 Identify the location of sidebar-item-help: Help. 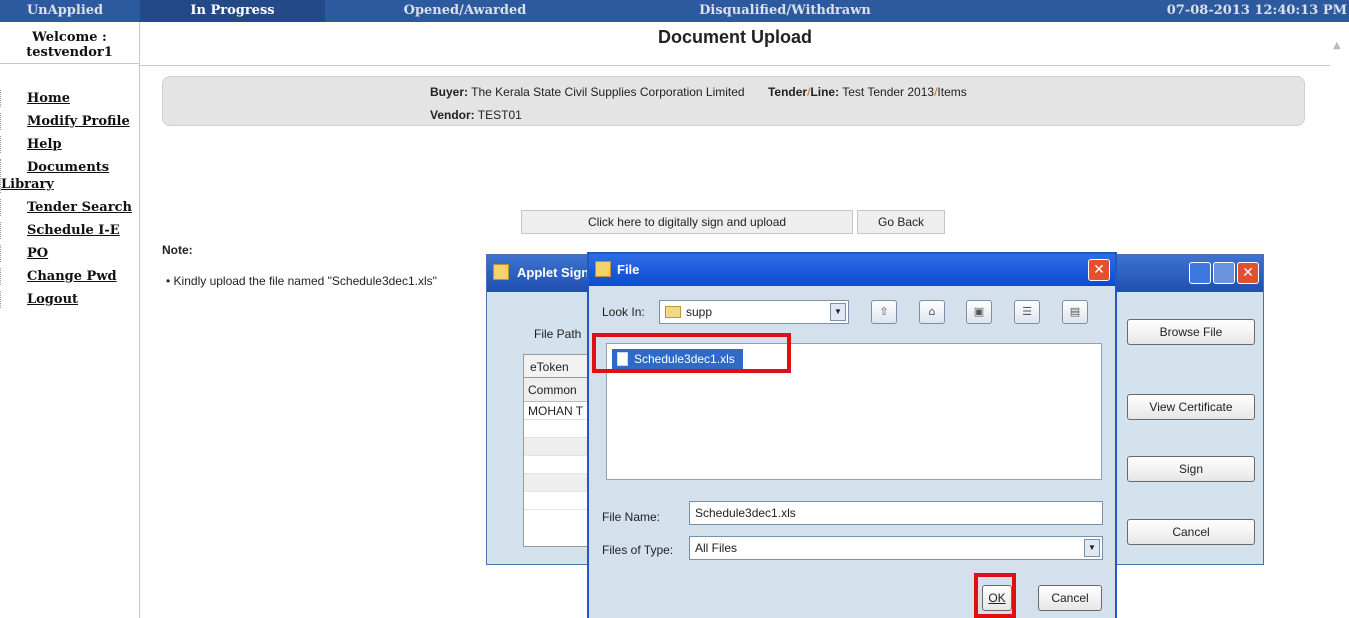
(69, 144).